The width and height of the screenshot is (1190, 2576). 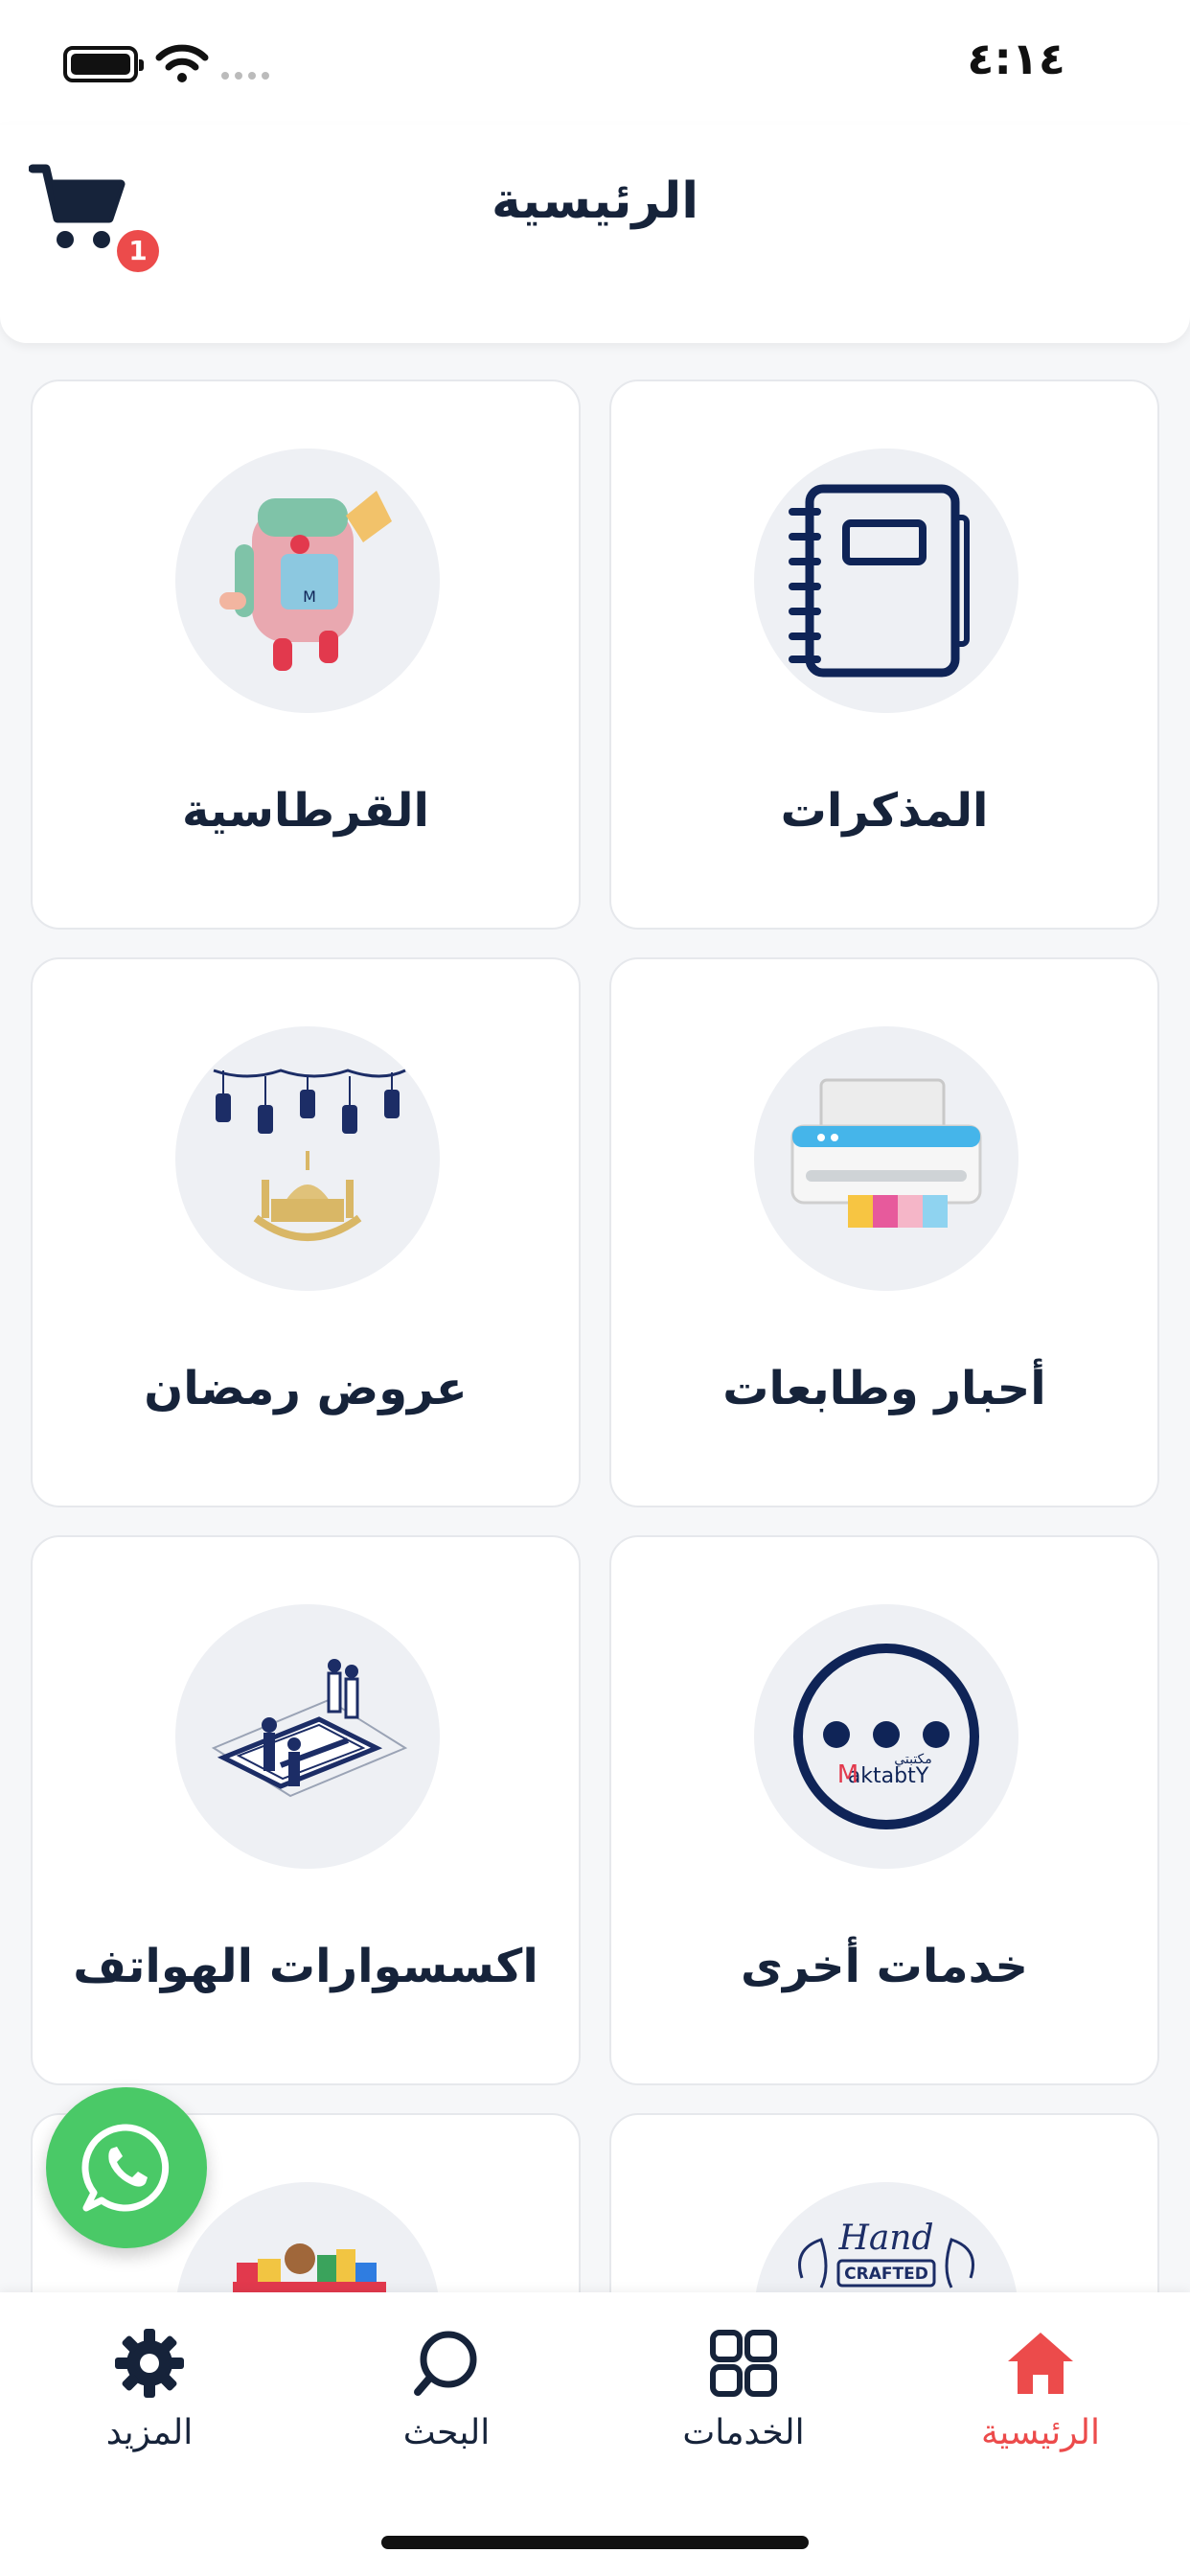 What do you see at coordinates (308, 580) in the screenshot?
I see `school-backpack-icon: M` at bounding box center [308, 580].